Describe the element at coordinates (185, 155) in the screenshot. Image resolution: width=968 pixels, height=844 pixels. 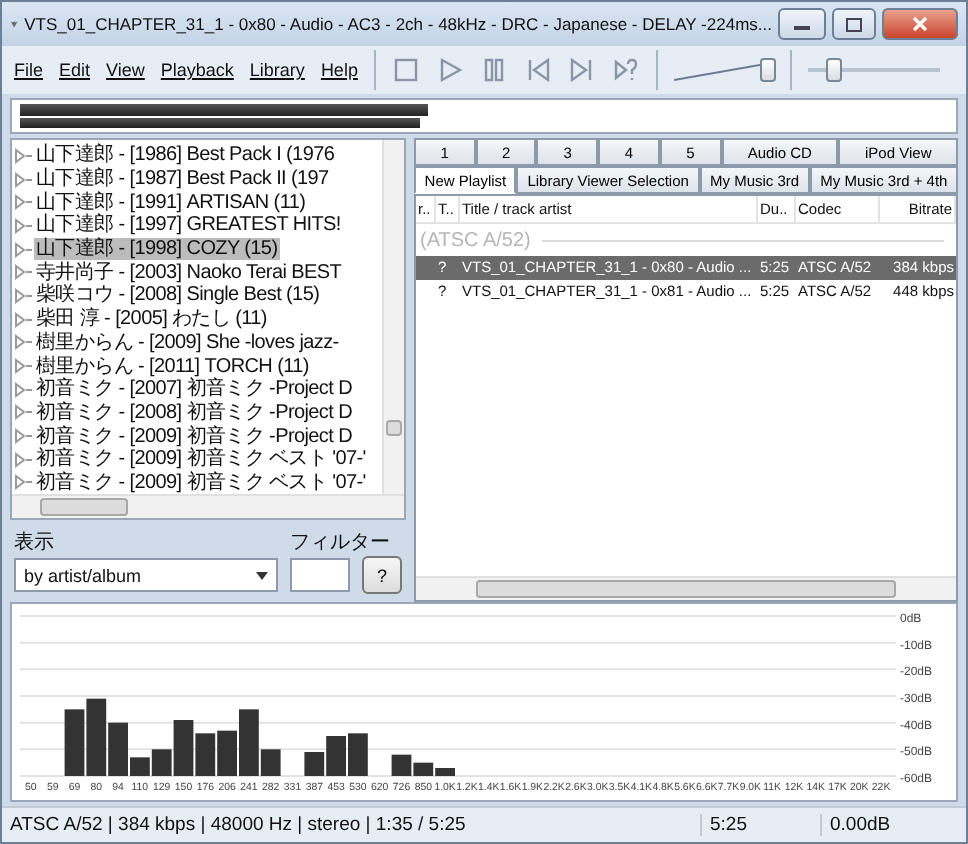
I see `tree-item: 山下達郎 - [1986] Best Pack I (1976` at that location.